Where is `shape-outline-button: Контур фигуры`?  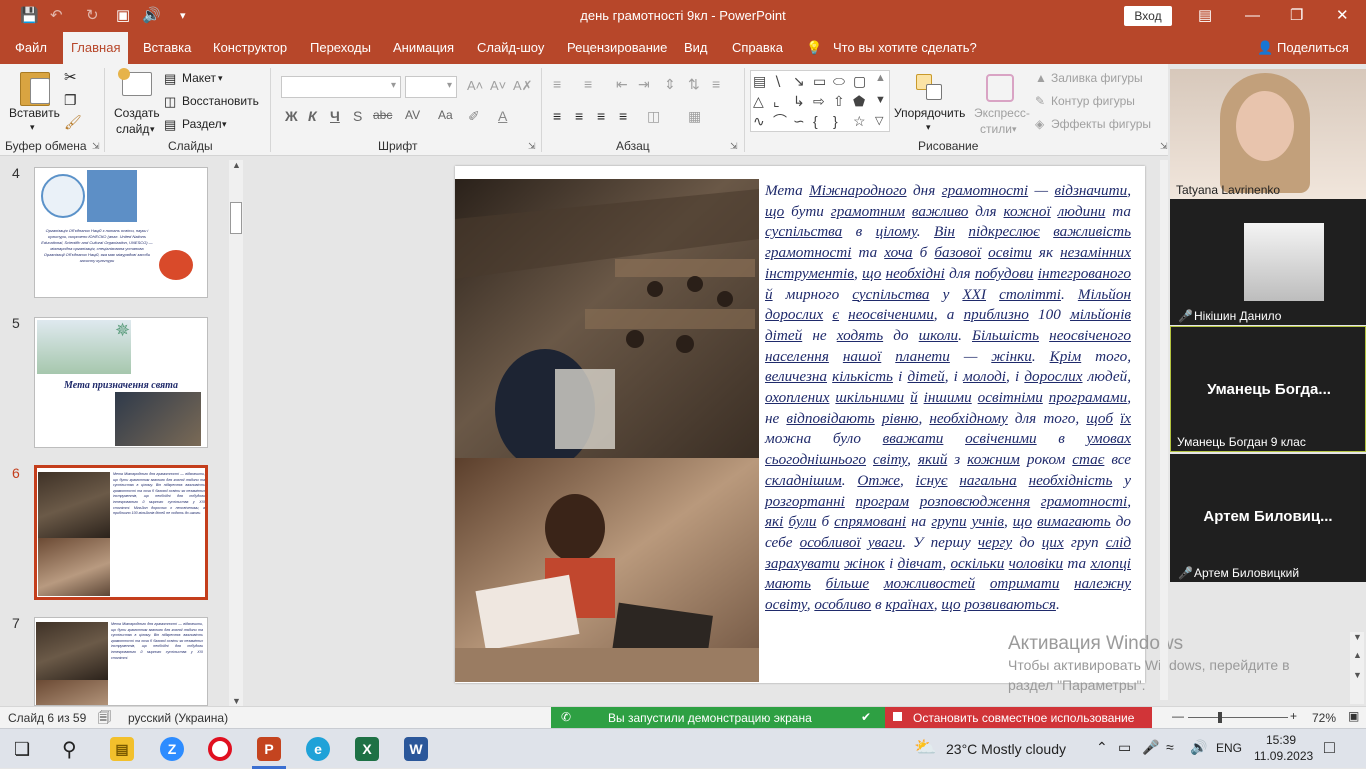 shape-outline-button: Контур фигуры is located at coordinates (1093, 101).